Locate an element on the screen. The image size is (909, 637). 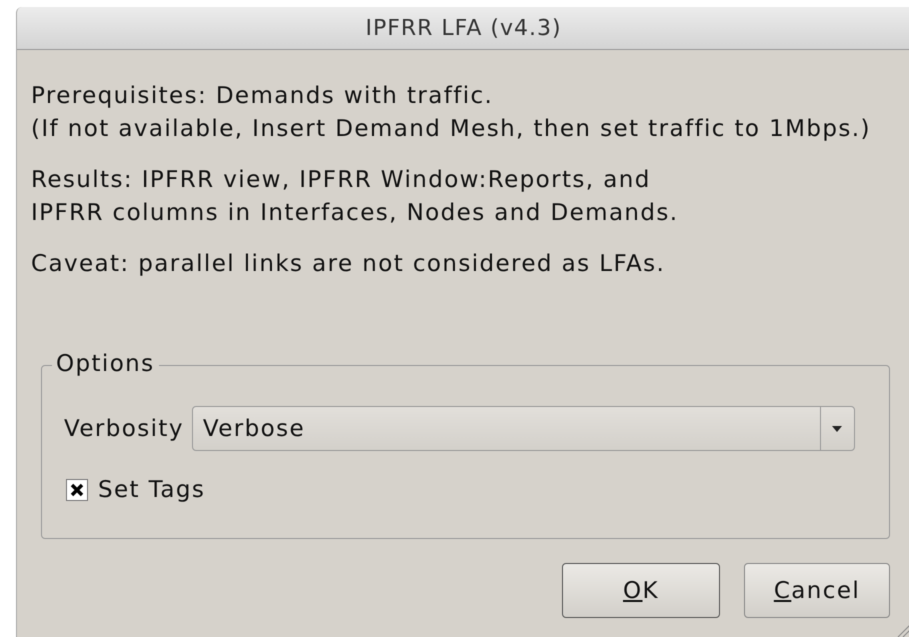
cross-mark-icon is located at coordinates (77, 490).